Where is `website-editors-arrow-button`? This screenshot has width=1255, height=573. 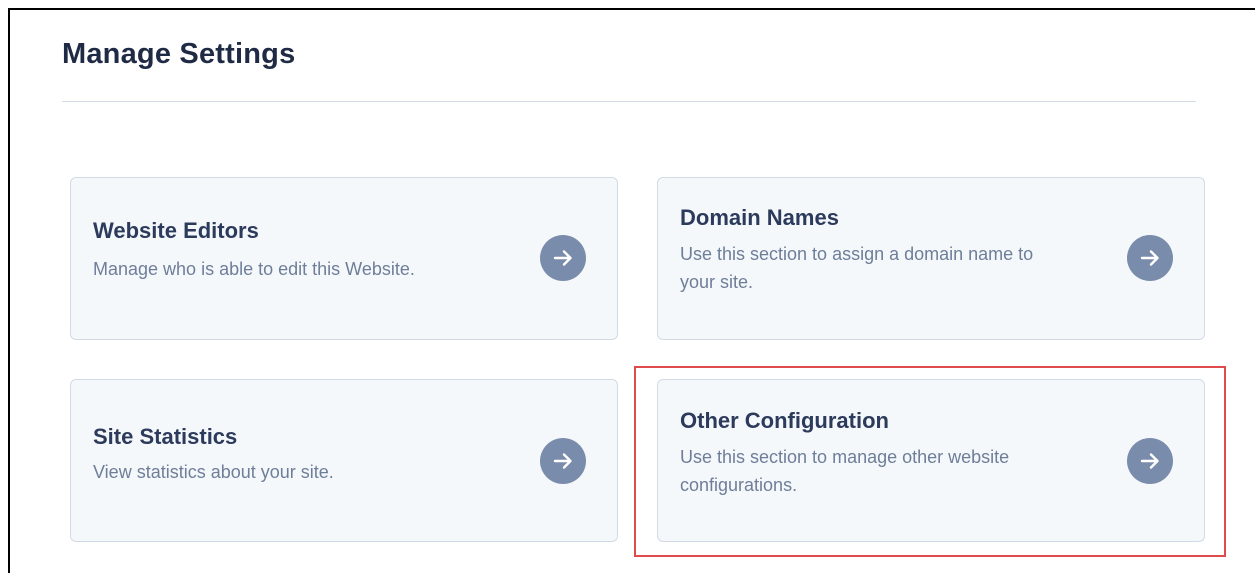
website-editors-arrow-button is located at coordinates (563, 258).